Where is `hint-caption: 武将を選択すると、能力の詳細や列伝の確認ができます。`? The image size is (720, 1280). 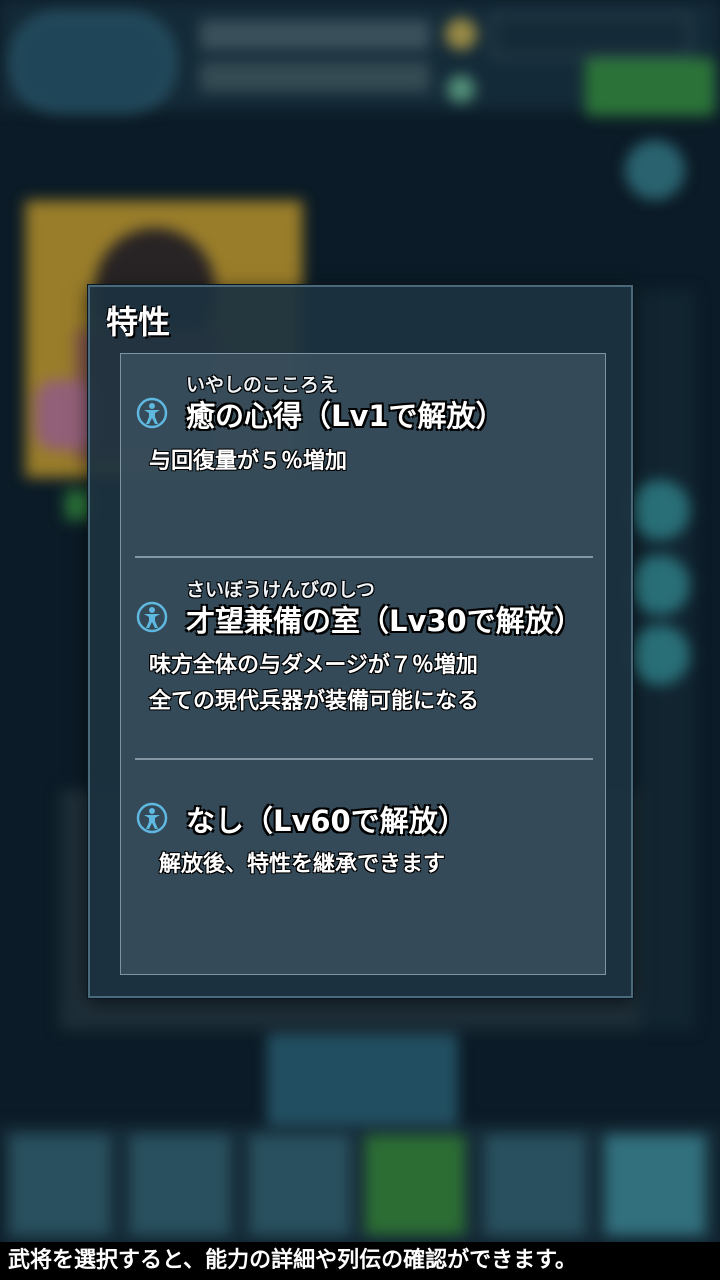 hint-caption: 武将を選択すると、能力の詳細や列伝の確認ができます。 is located at coordinates (360, 1261).